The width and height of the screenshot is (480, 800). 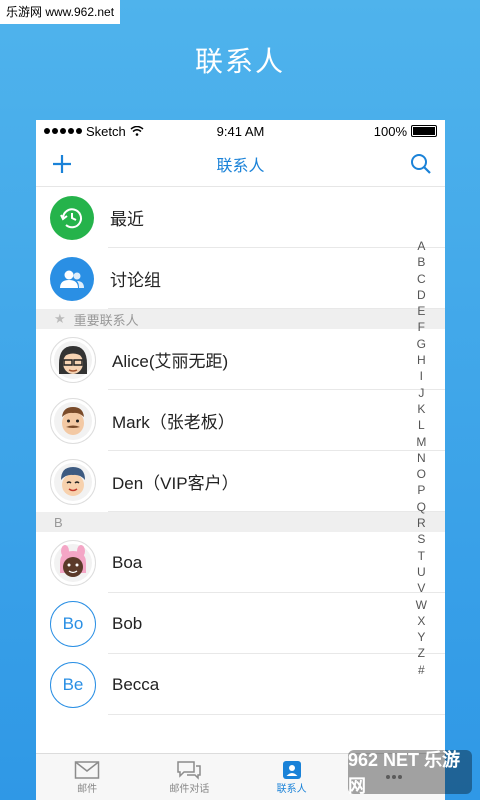 What do you see at coordinates (421, 653) in the screenshot?
I see `index-letter: Z` at bounding box center [421, 653].